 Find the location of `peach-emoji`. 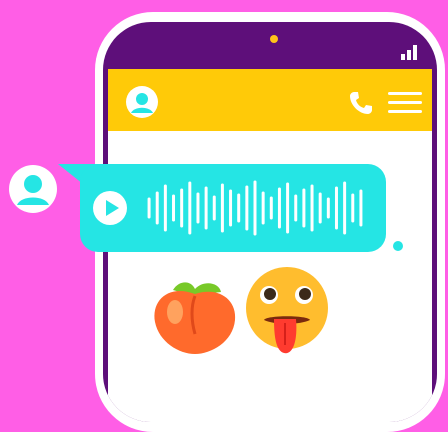

peach-emoji is located at coordinates (195, 314).